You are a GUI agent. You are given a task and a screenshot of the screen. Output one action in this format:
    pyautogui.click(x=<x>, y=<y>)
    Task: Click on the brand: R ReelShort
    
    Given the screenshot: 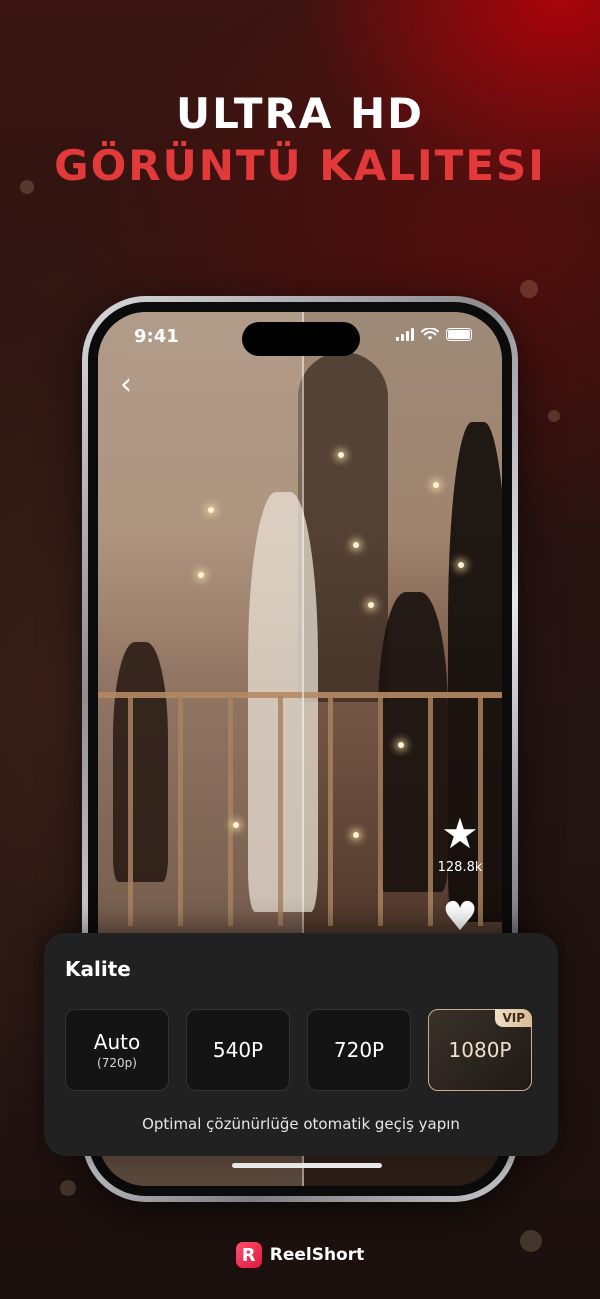 What is the action you would take?
    pyautogui.click(x=300, y=1255)
    